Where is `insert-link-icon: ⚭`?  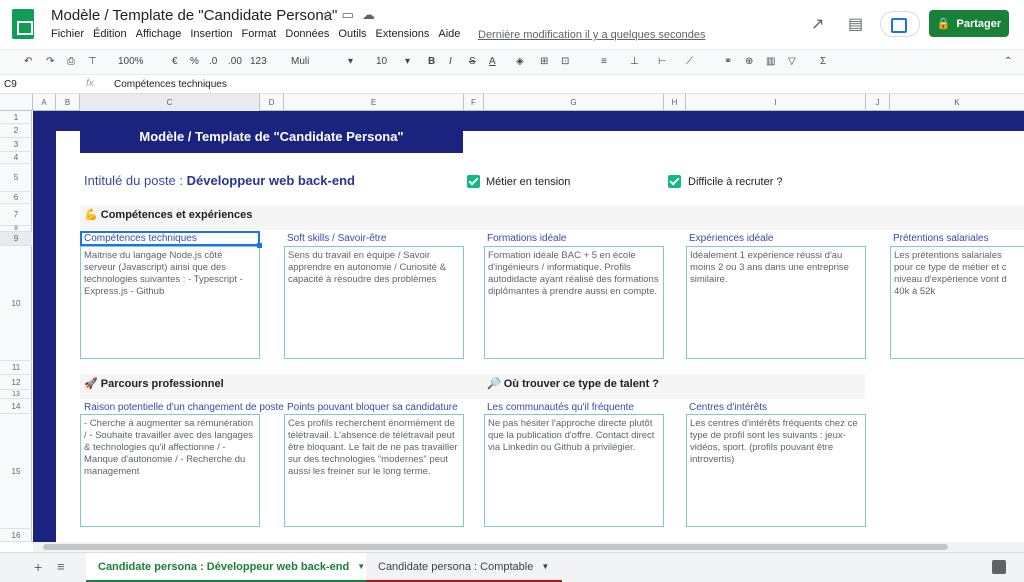
insert-link-icon: ⚭ is located at coordinates (728, 61).